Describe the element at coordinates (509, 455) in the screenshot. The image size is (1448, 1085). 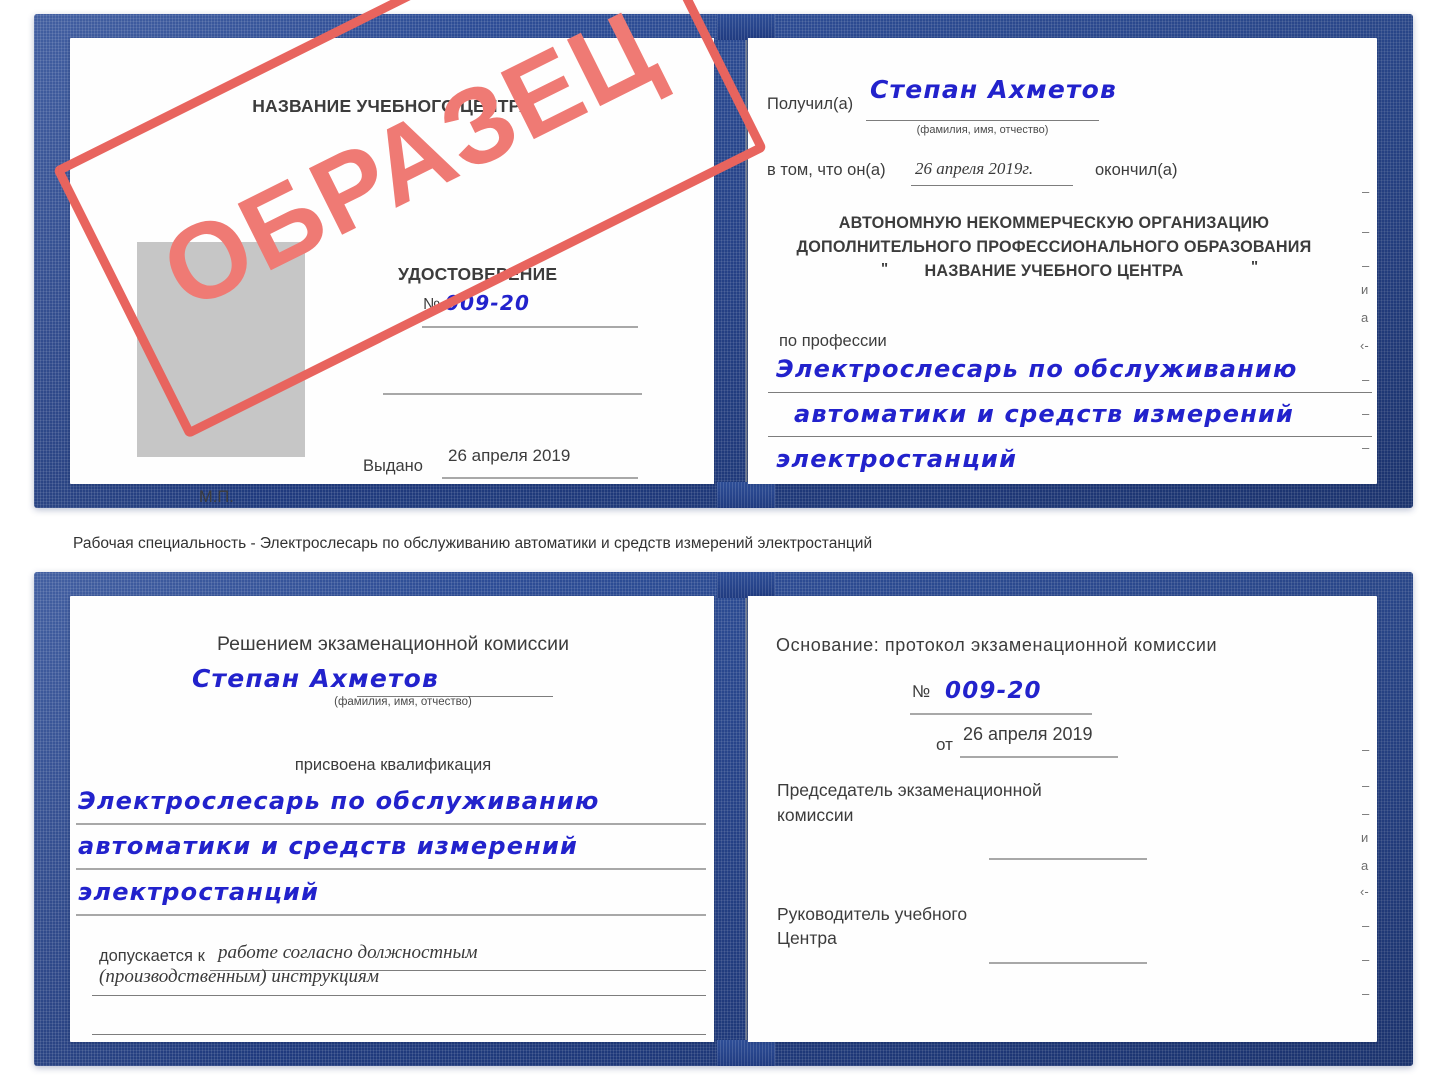
I see `issued-value: 26 апреля 2019` at that location.